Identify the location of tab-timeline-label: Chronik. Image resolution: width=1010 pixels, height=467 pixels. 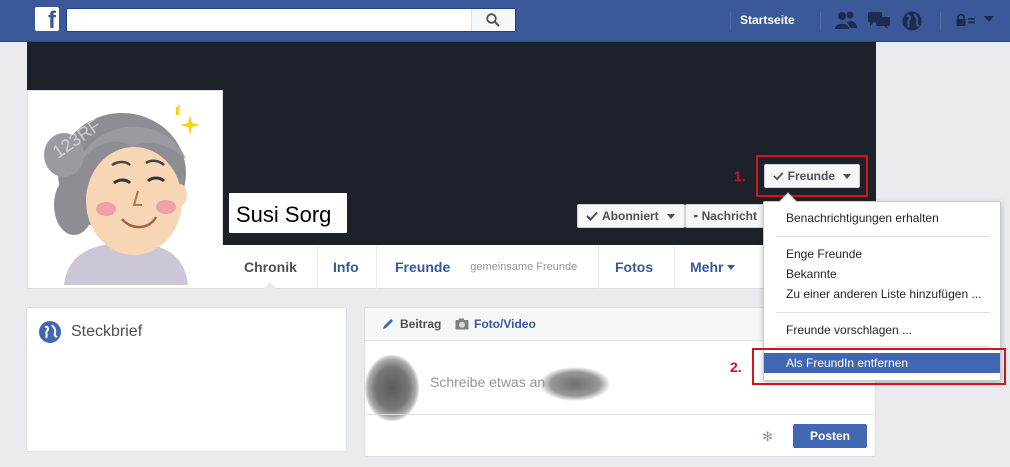
(270, 267).